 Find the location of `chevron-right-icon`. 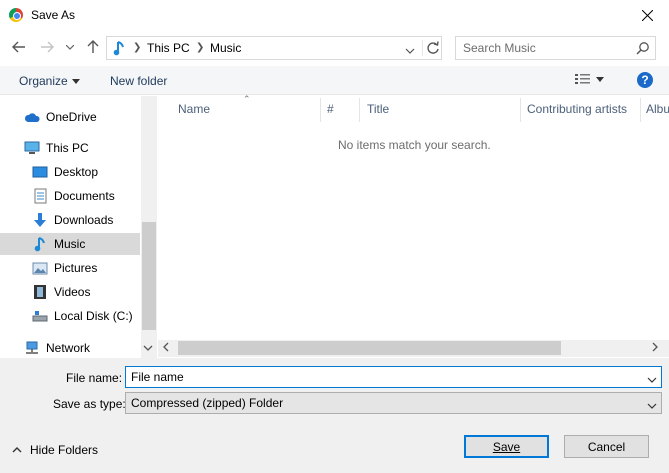

chevron-right-icon is located at coordinates (655, 347).